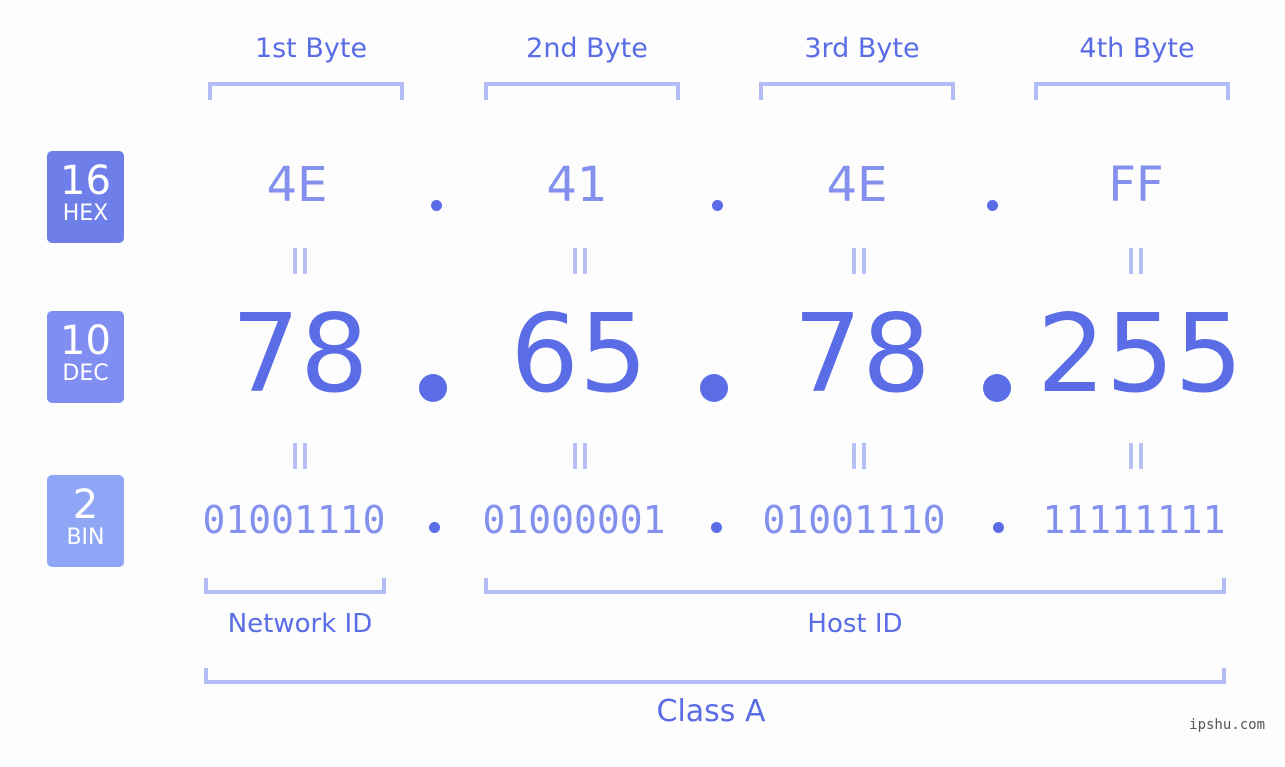 This screenshot has width=1285, height=767. I want to click on bin-base-number: 2, so click(85, 505).